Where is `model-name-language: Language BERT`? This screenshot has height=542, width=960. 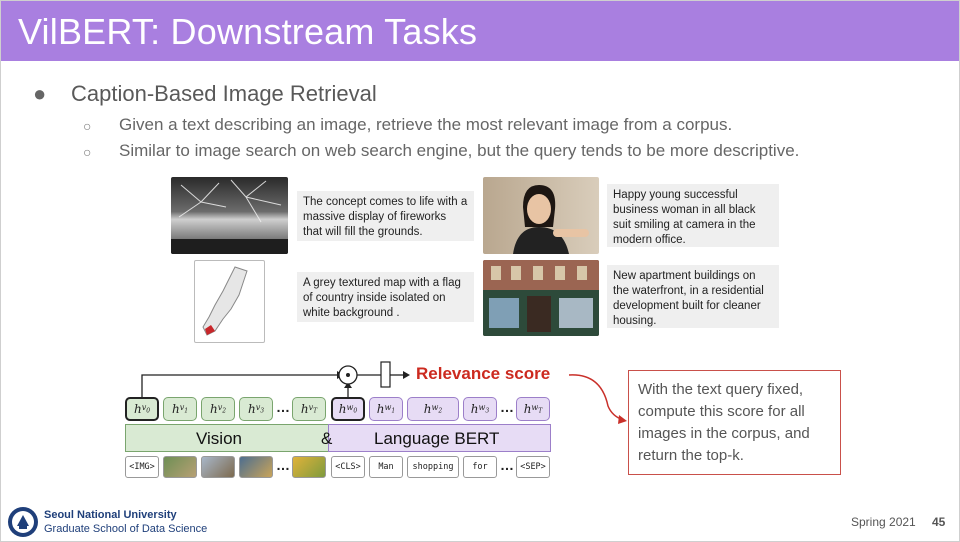 model-name-language: Language BERT is located at coordinates (437, 438).